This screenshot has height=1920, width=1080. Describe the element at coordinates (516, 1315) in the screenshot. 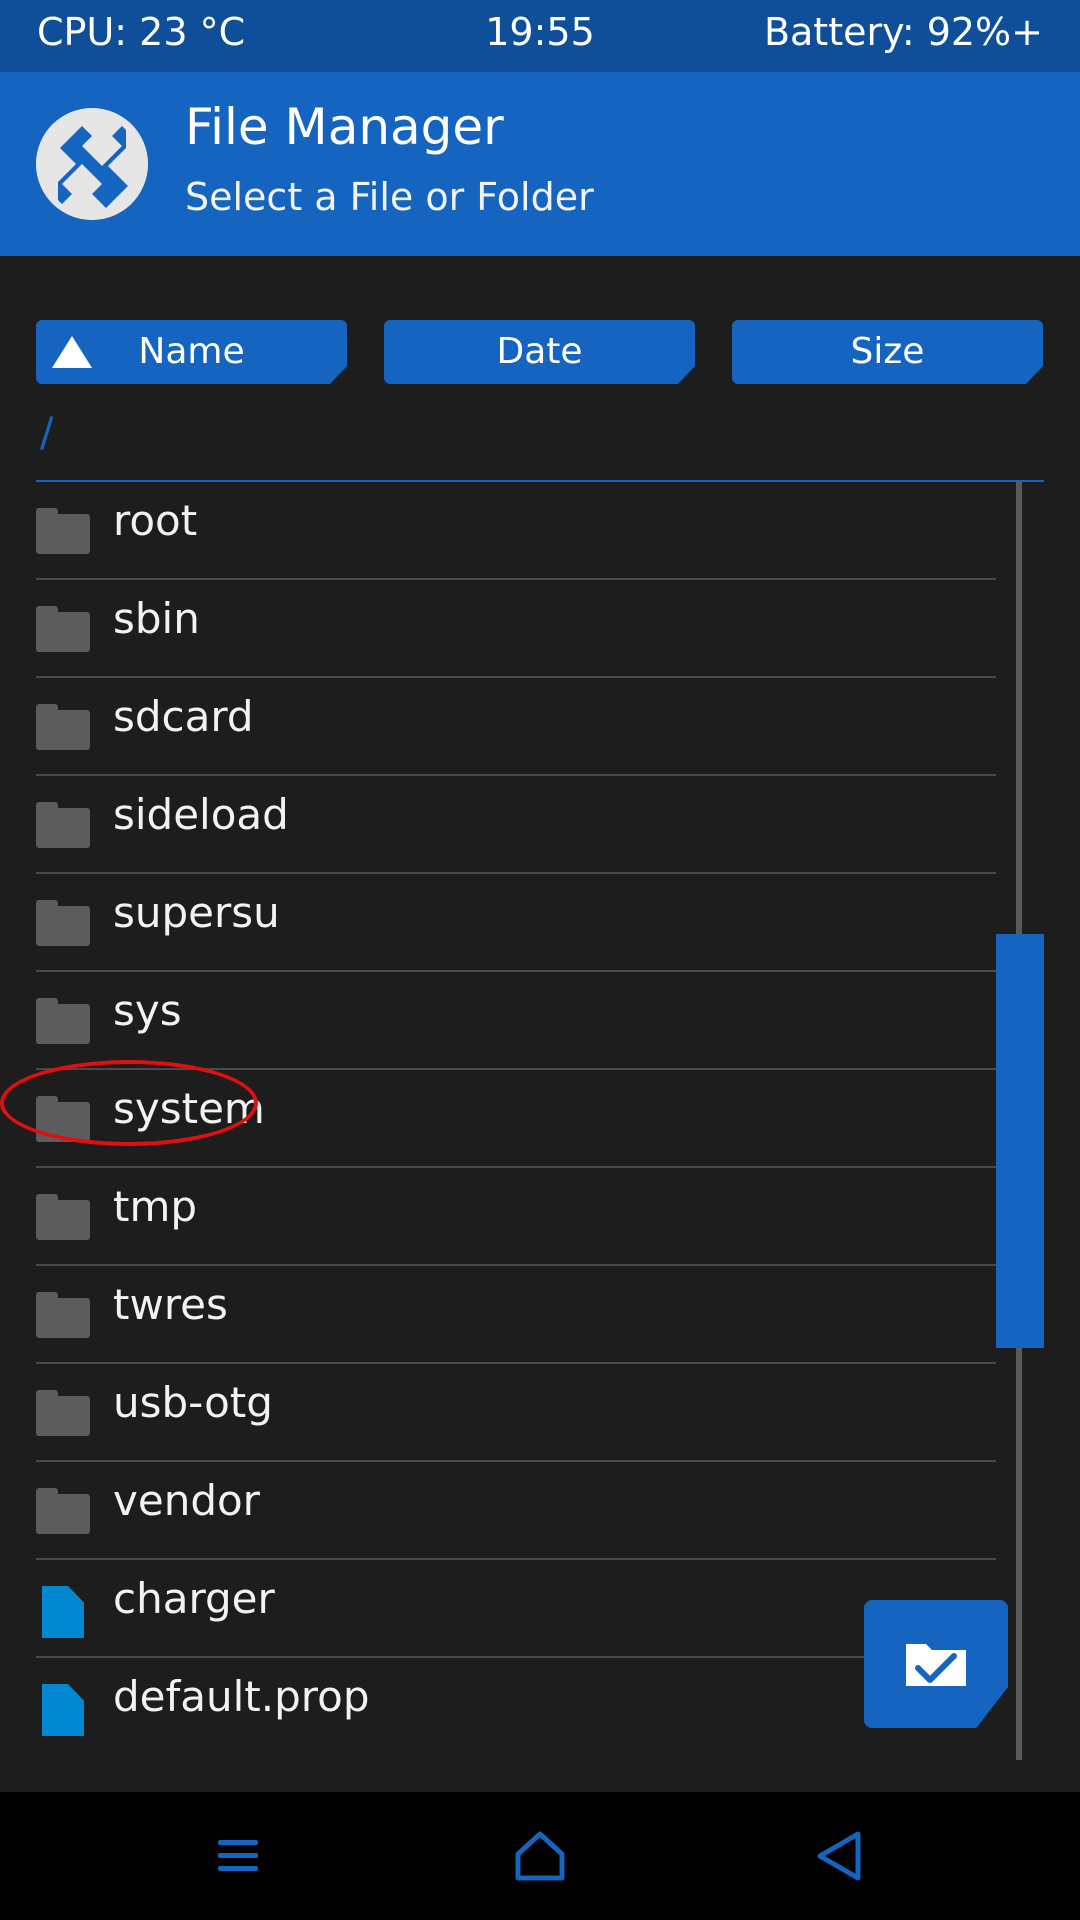

I see `folder-item-twres: twres` at that location.